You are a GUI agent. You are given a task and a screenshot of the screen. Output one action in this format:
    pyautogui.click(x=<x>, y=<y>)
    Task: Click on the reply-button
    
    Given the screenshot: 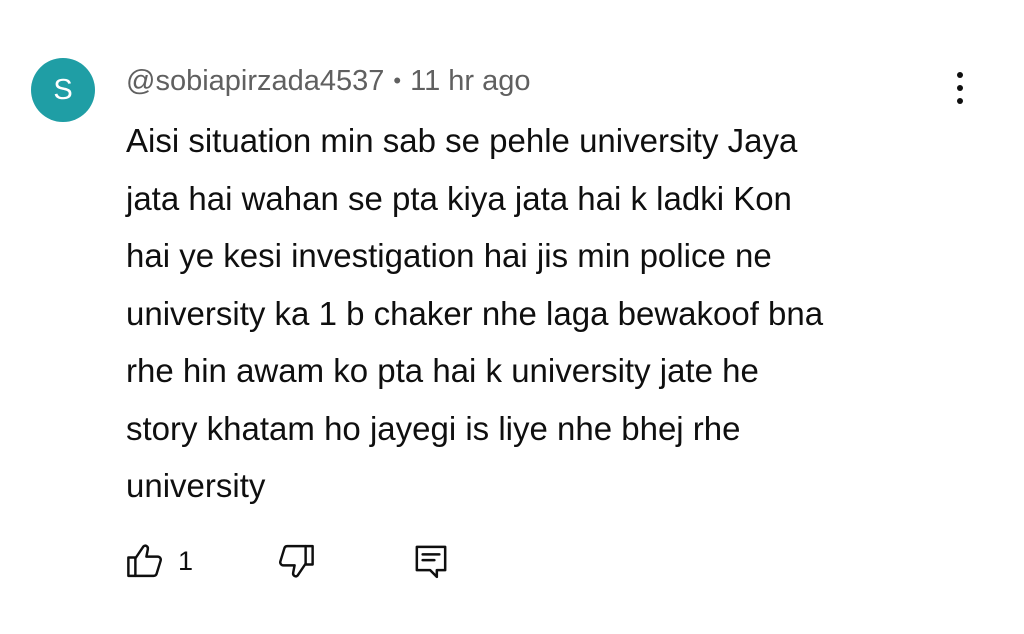 What is the action you would take?
    pyautogui.click(x=431, y=561)
    